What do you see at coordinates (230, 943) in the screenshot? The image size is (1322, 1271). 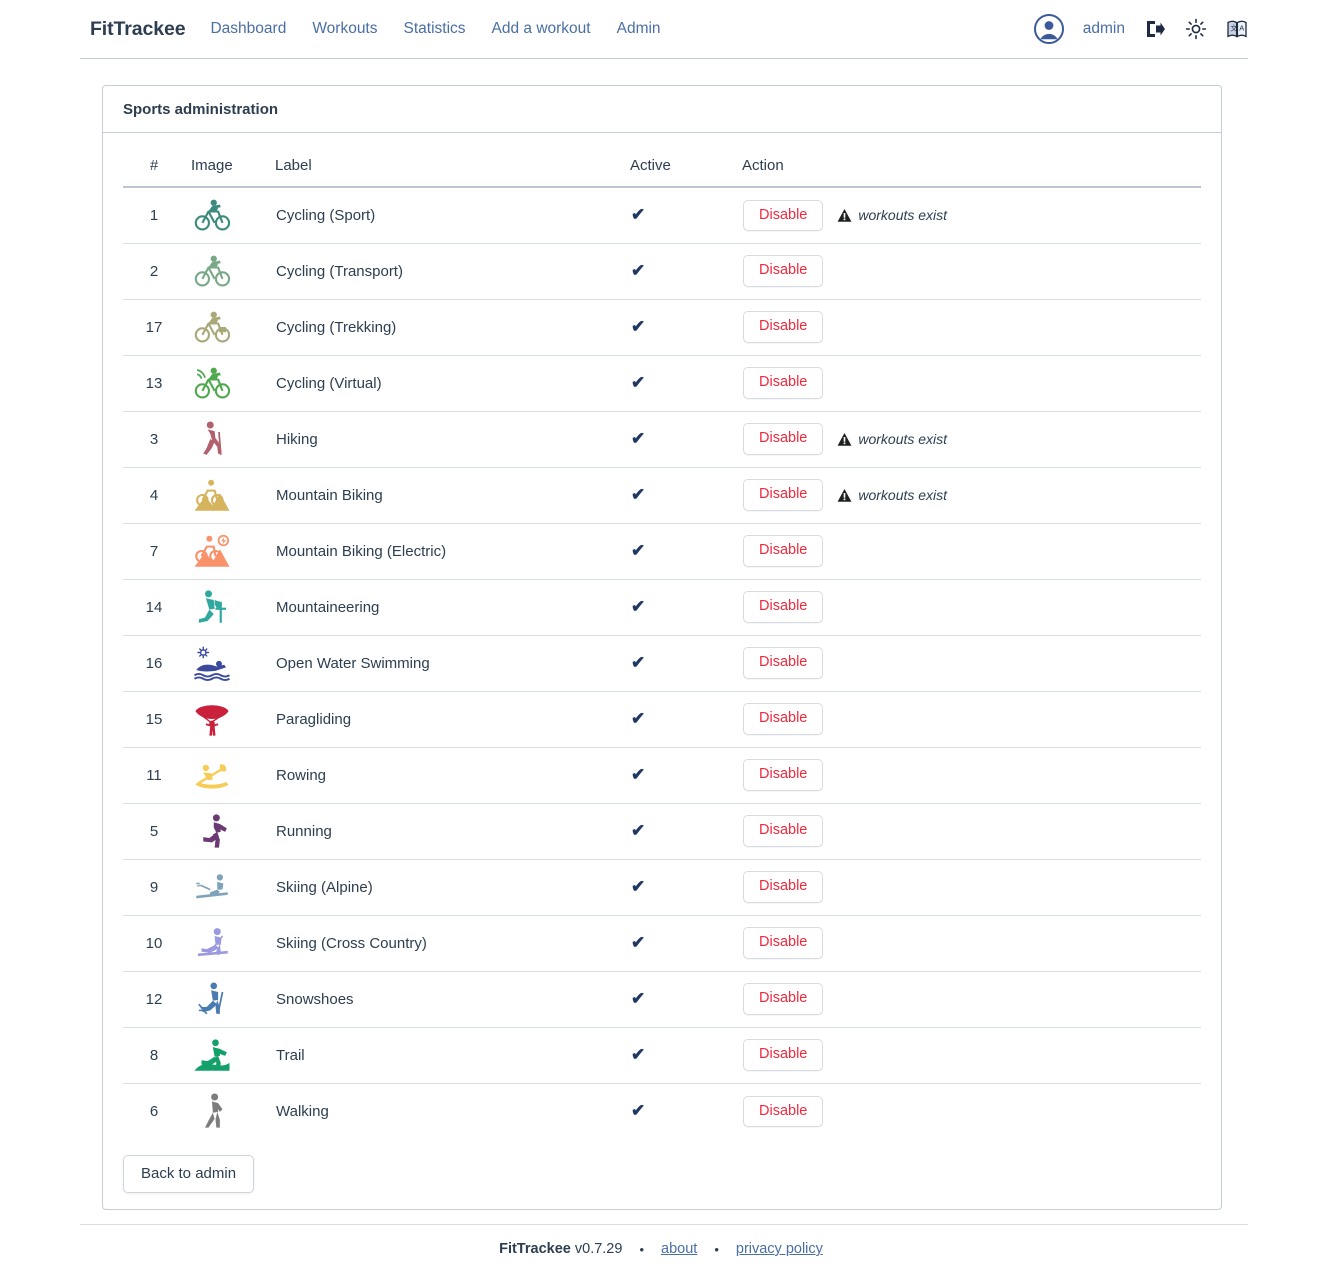 I see `skiing-cross-country-icon` at bounding box center [230, 943].